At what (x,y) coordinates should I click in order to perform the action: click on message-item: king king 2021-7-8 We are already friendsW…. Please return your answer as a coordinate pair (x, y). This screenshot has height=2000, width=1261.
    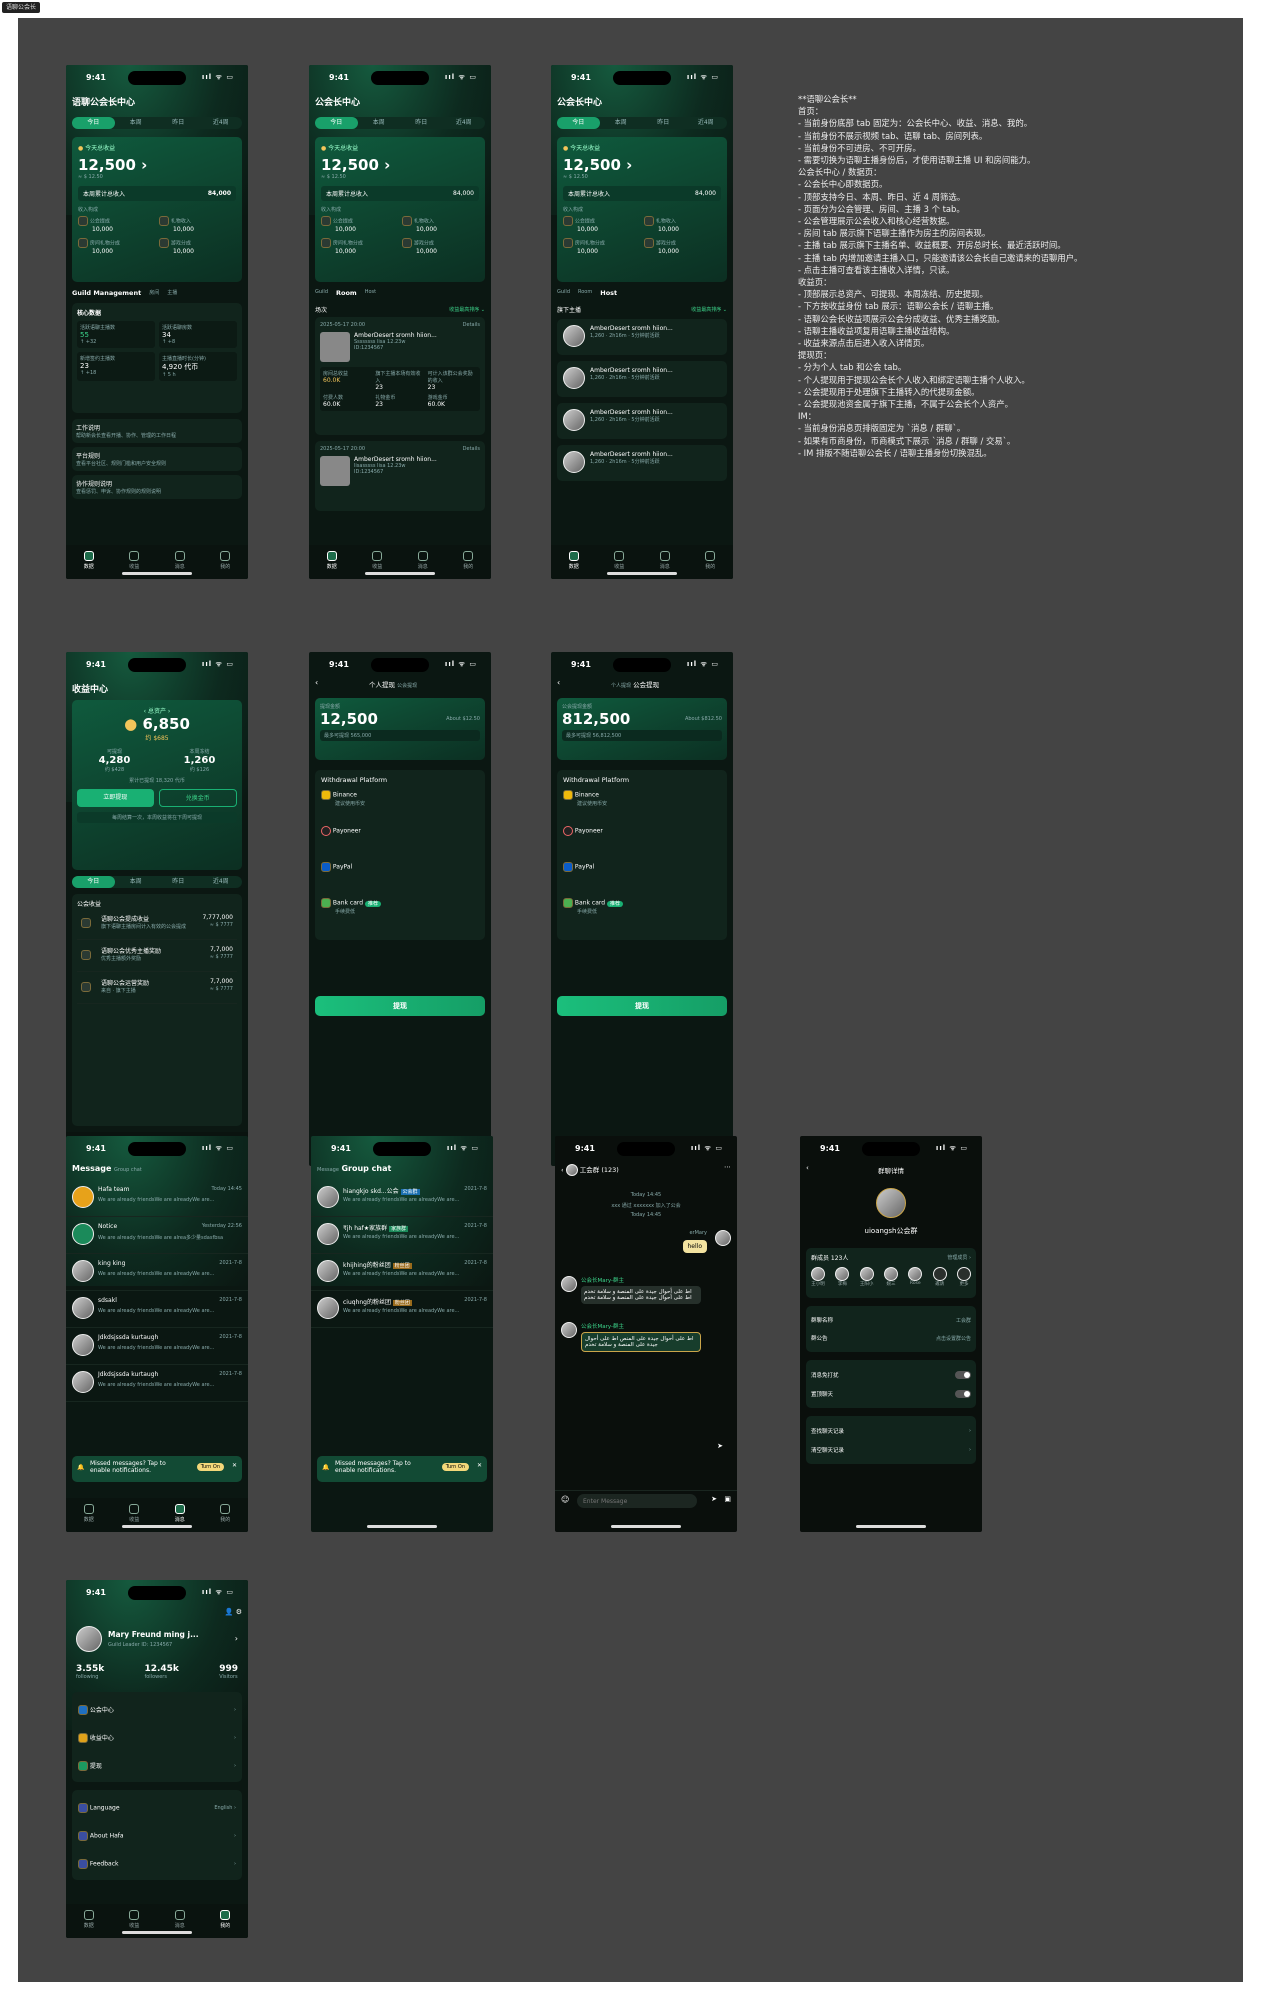
    Looking at the image, I should click on (157, 1272).